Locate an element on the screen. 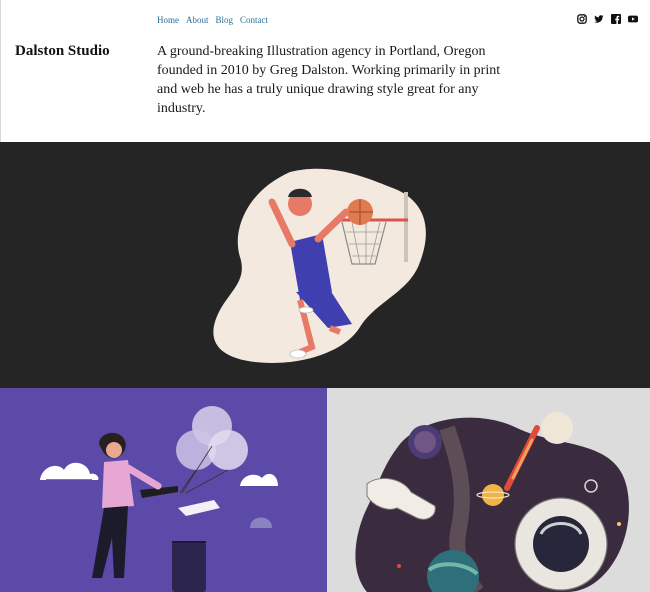 The image size is (650, 592). site-logo: Dalston Studio is located at coordinates (62, 51).